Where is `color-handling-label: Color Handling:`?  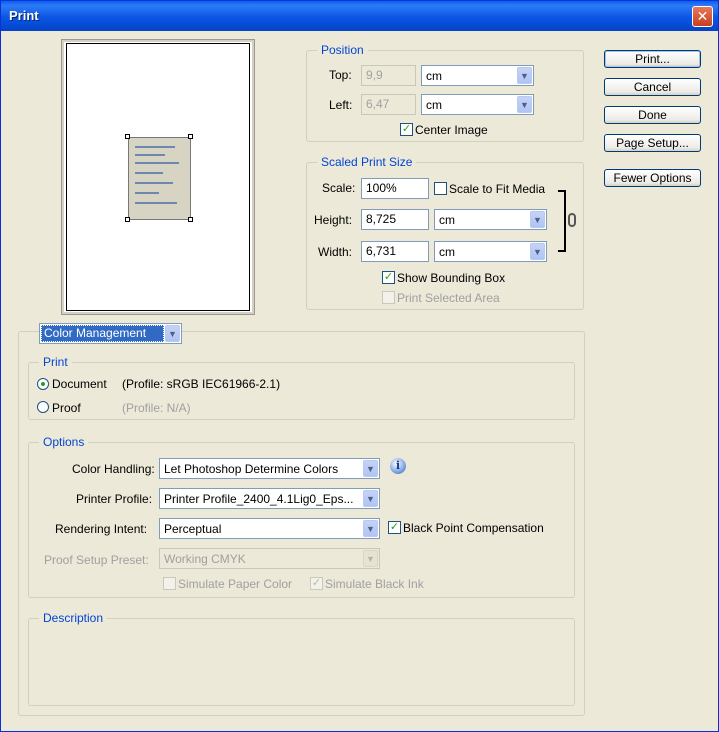
color-handling-label: Color Handling: is located at coordinates (113, 469).